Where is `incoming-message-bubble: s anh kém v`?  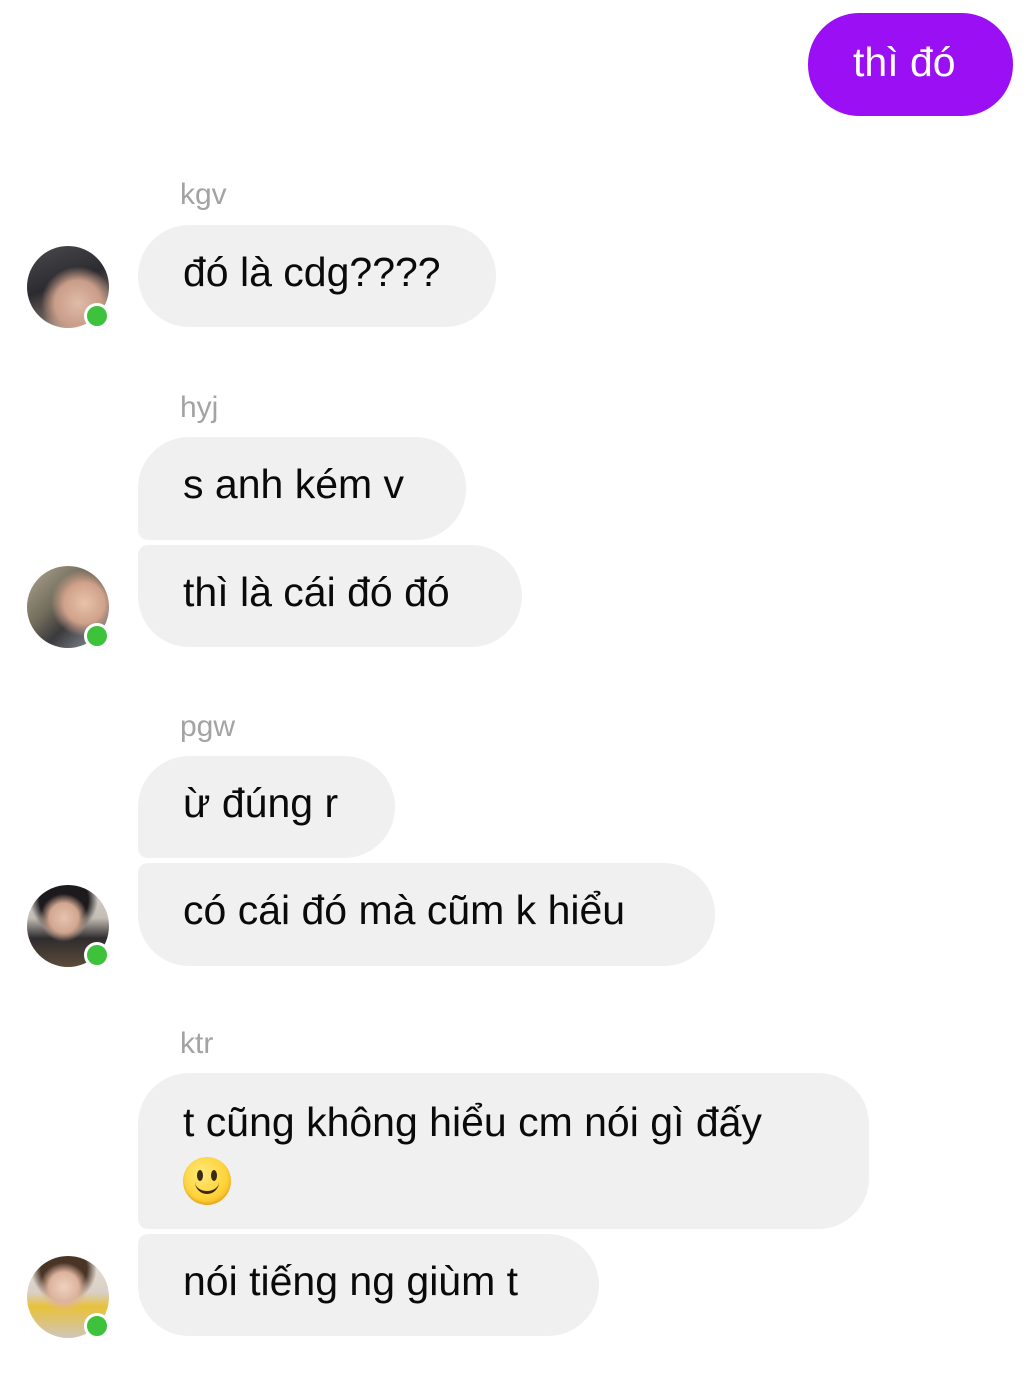 incoming-message-bubble: s anh kém v is located at coordinates (302, 488).